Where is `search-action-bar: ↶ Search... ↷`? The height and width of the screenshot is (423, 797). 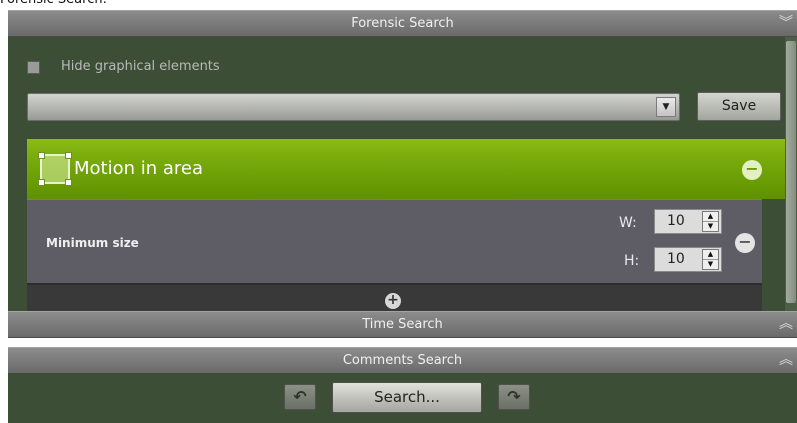 search-action-bar: ↶ Search... ↷ is located at coordinates (402, 398).